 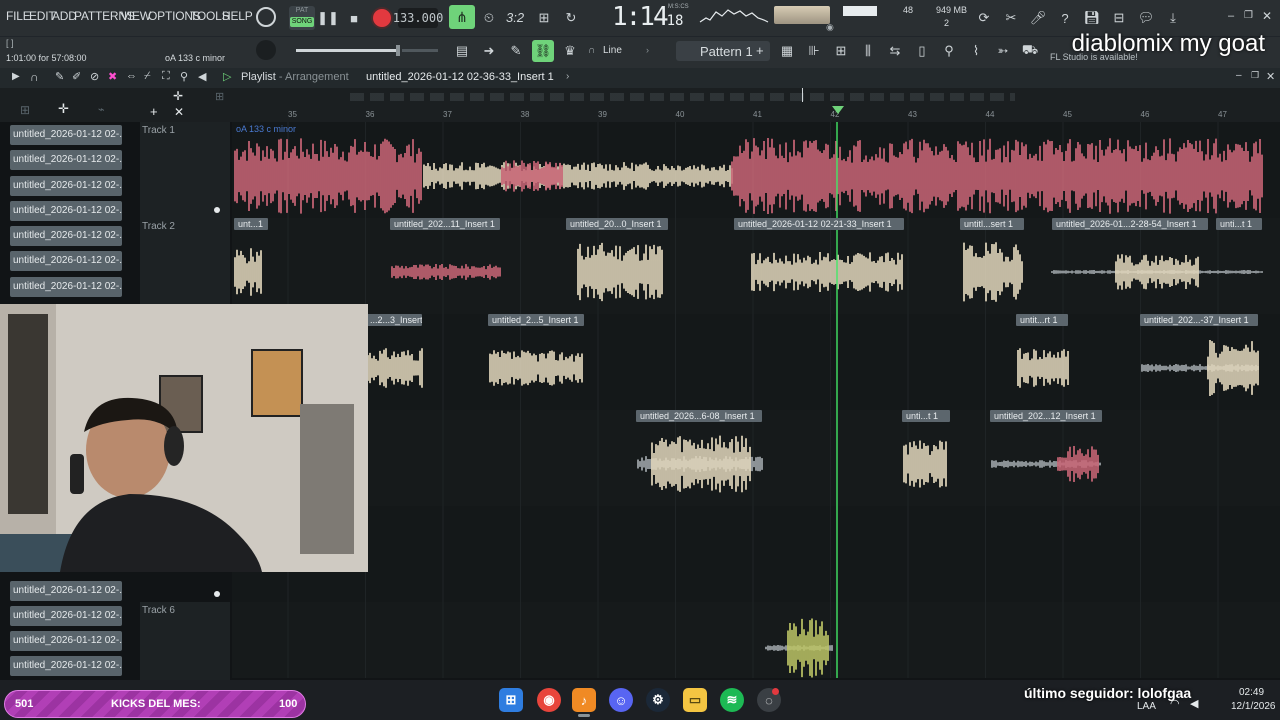 I want to click on browser-tool-icon: ⌁, so click(x=101, y=109).